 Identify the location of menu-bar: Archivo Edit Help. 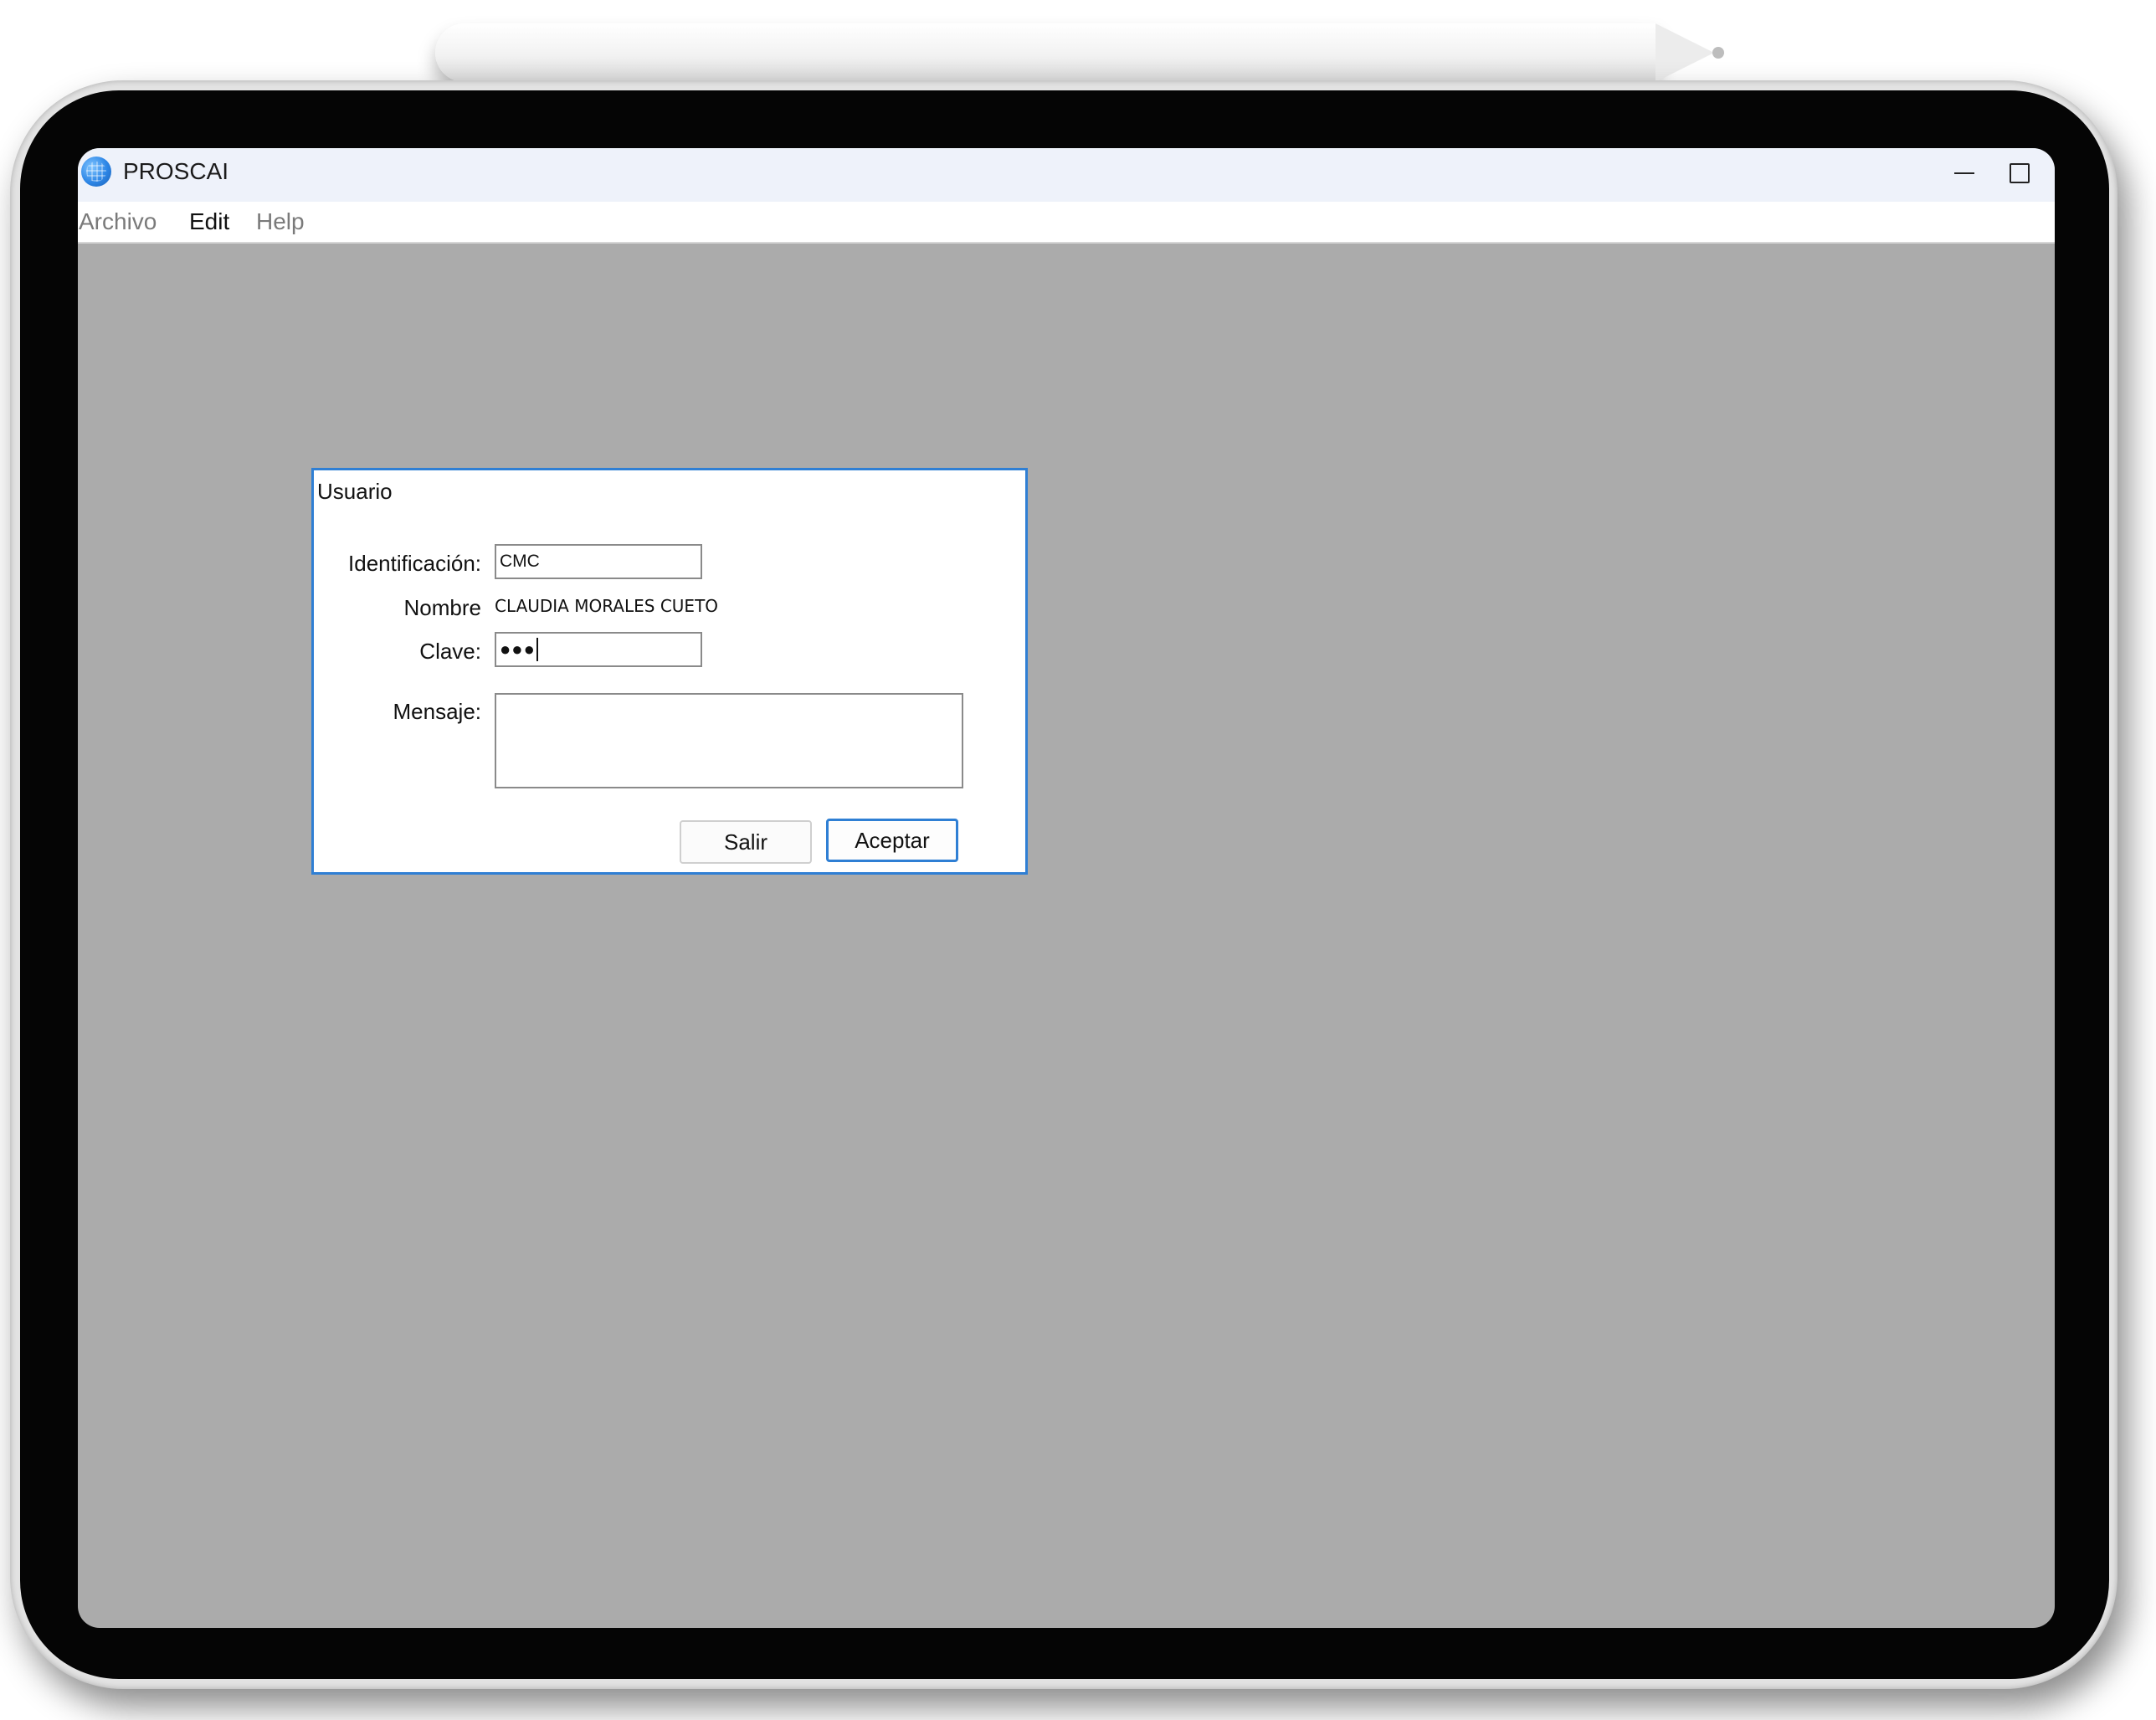
(1066, 223).